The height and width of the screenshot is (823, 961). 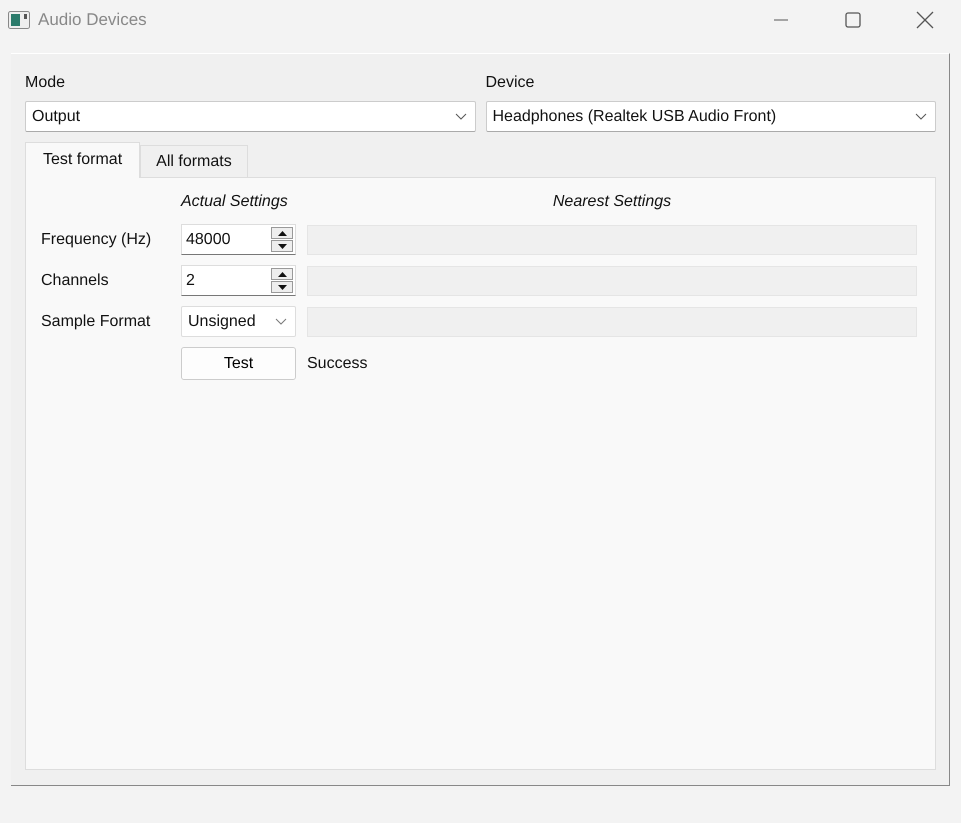 What do you see at coordinates (19, 20) in the screenshot?
I see `app-icon` at bounding box center [19, 20].